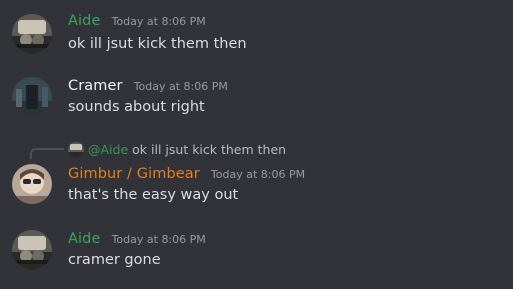 The width and height of the screenshot is (513, 289). What do you see at coordinates (157, 44) in the screenshot?
I see `message-content: ok ill jsut kick them then` at bounding box center [157, 44].